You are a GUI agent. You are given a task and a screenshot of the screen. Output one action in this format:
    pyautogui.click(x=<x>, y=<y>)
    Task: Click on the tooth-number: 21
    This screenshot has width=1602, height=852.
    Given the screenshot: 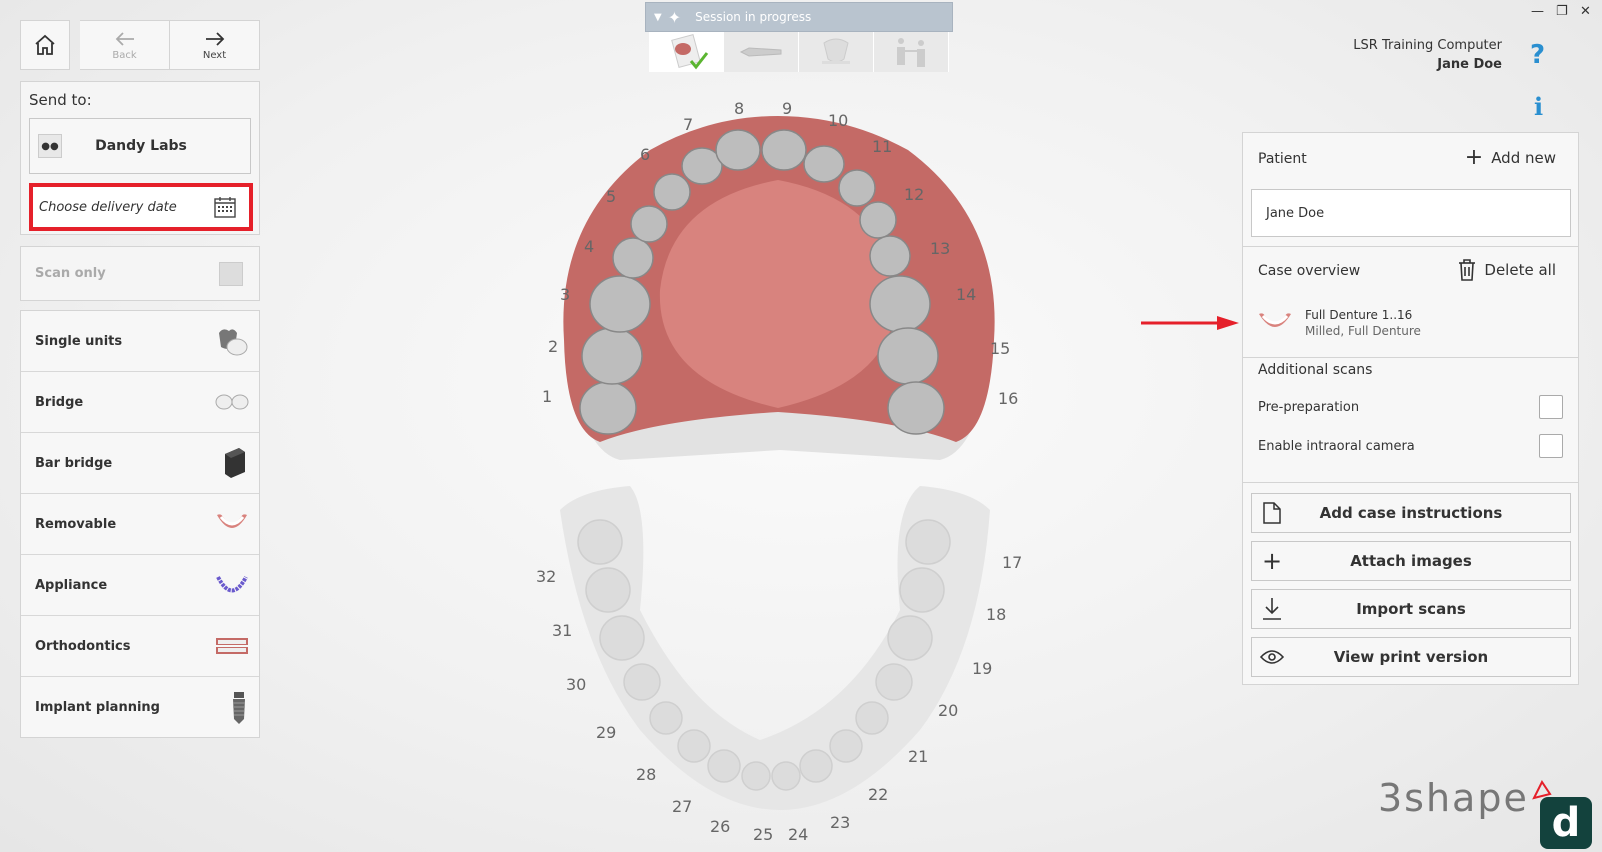 What is the action you would take?
    pyautogui.click(x=918, y=756)
    